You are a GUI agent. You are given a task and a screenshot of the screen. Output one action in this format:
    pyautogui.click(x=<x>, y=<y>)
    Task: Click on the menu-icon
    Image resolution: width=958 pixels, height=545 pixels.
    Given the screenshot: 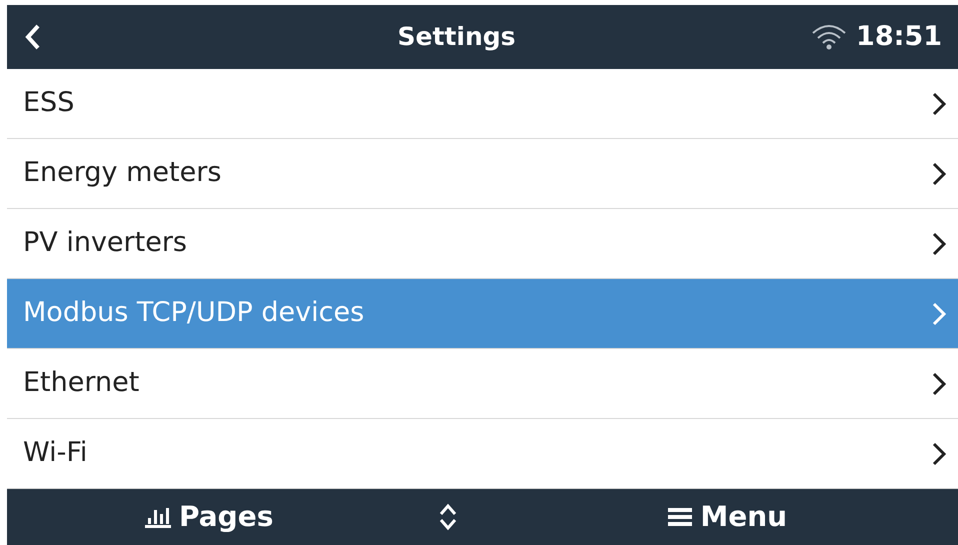 What is the action you would take?
    pyautogui.click(x=680, y=517)
    